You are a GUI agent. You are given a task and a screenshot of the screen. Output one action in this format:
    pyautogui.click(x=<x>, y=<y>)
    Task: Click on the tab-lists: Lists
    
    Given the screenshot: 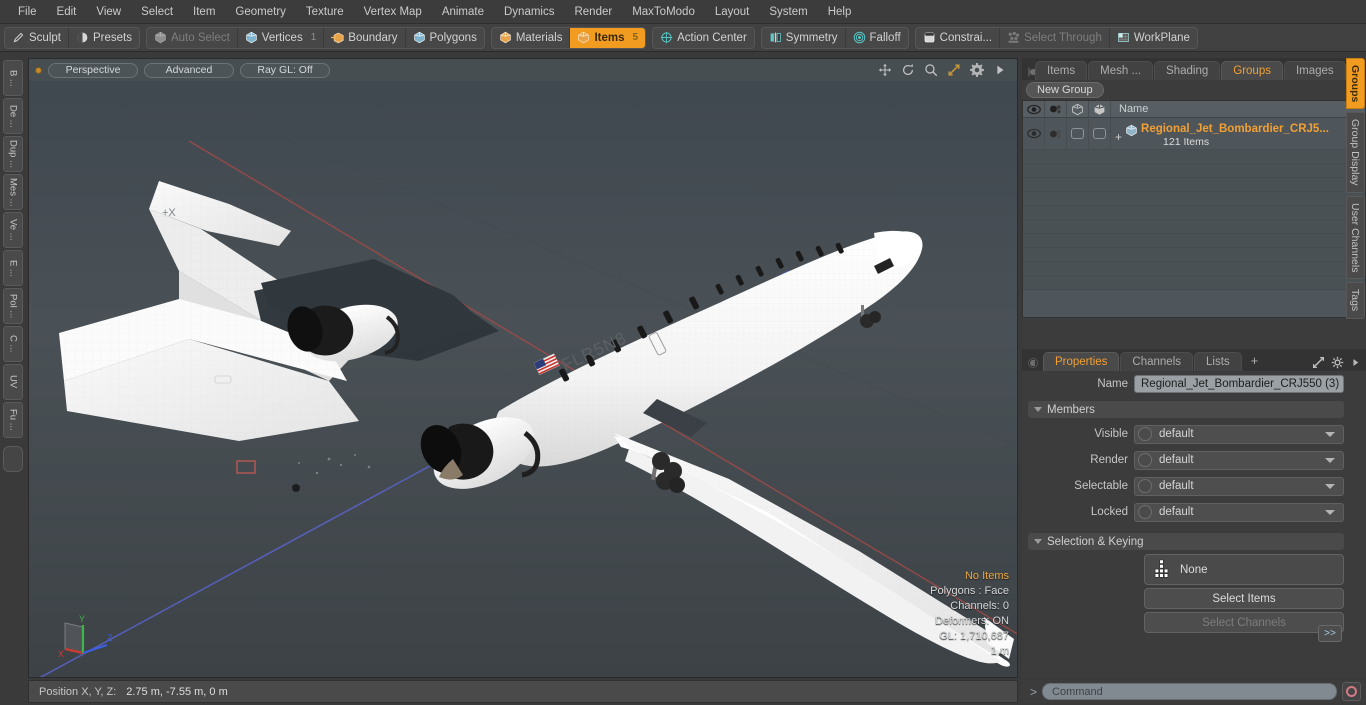 What is the action you would take?
    pyautogui.click(x=1218, y=361)
    